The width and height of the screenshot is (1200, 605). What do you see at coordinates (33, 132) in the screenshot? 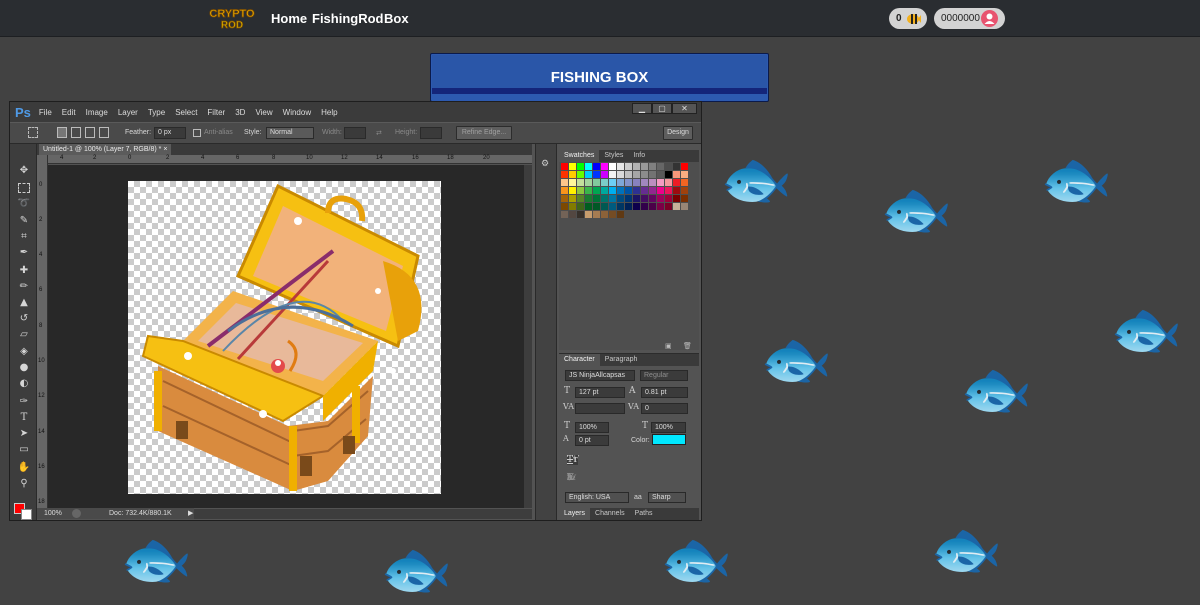
I see `marquee-tool-icon` at bounding box center [33, 132].